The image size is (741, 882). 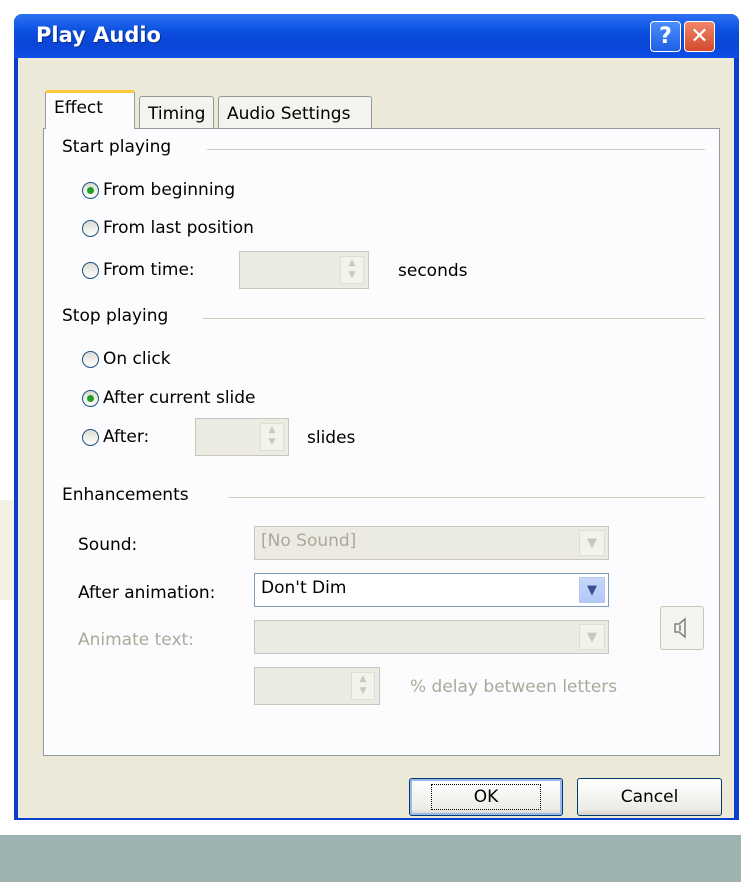 I want to click on radio-from-time: From time:, so click(x=138, y=270).